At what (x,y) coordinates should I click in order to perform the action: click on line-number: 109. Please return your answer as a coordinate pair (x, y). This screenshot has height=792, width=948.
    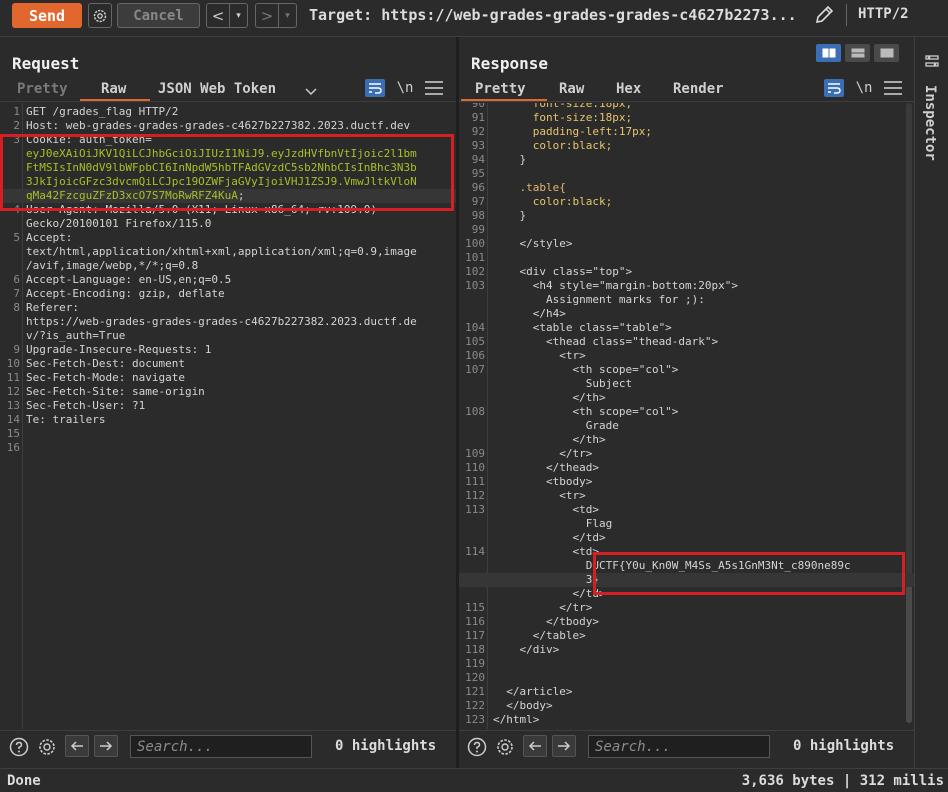
    Looking at the image, I should click on (475, 453).